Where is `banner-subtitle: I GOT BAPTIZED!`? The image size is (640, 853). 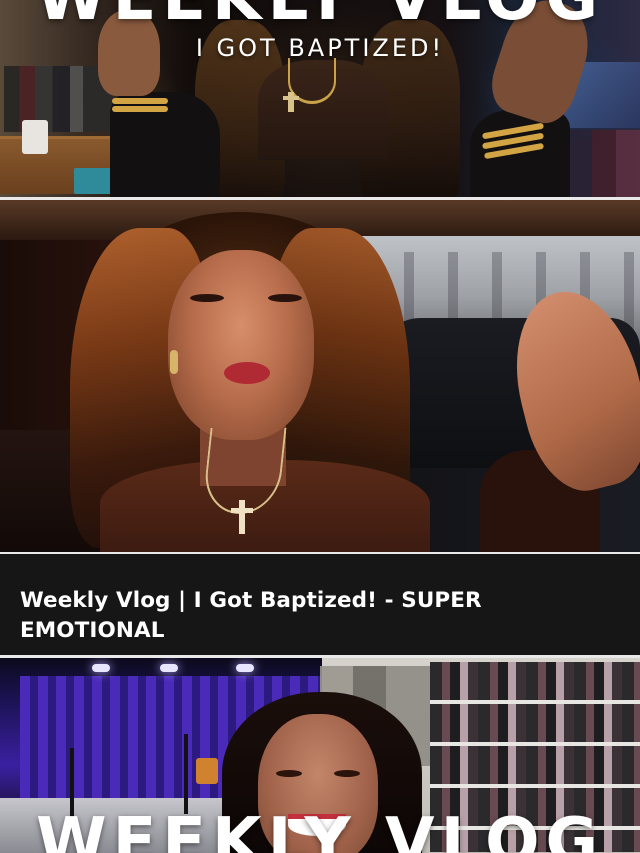 banner-subtitle: I GOT BAPTIZED! is located at coordinates (320, 48).